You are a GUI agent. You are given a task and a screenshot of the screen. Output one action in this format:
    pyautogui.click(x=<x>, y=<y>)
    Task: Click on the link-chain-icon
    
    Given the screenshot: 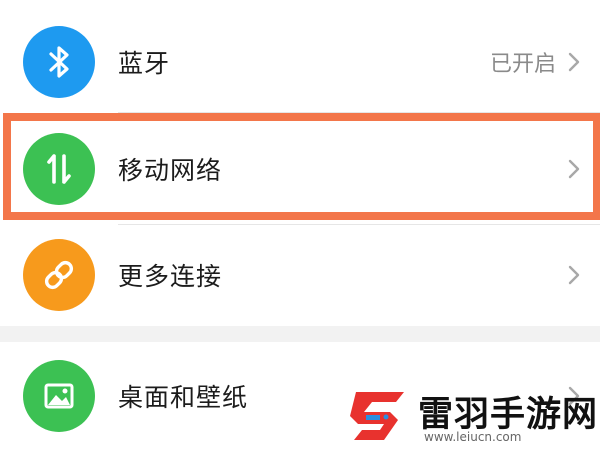 What is the action you would take?
    pyautogui.click(x=59, y=275)
    